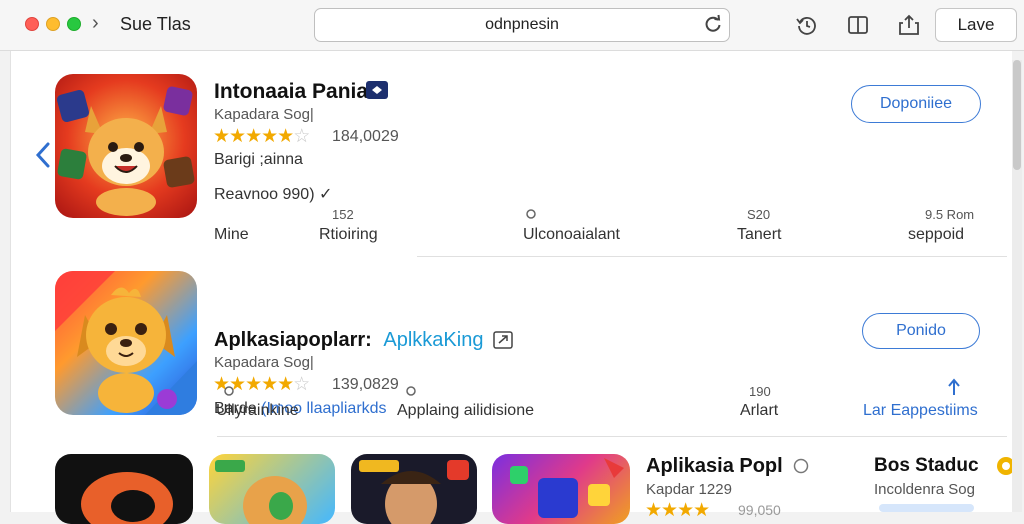 The image size is (1024, 524). Describe the element at coordinates (365, 136) in the screenshot. I see `app-1-rating-count: 184,0029` at that location.